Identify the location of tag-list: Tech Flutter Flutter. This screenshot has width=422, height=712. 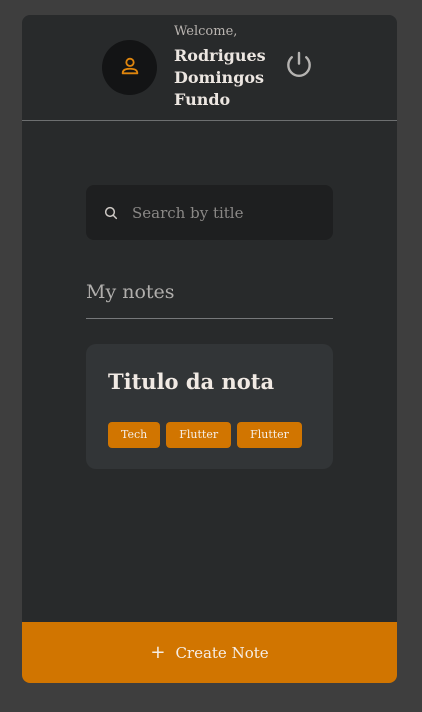
(205, 435).